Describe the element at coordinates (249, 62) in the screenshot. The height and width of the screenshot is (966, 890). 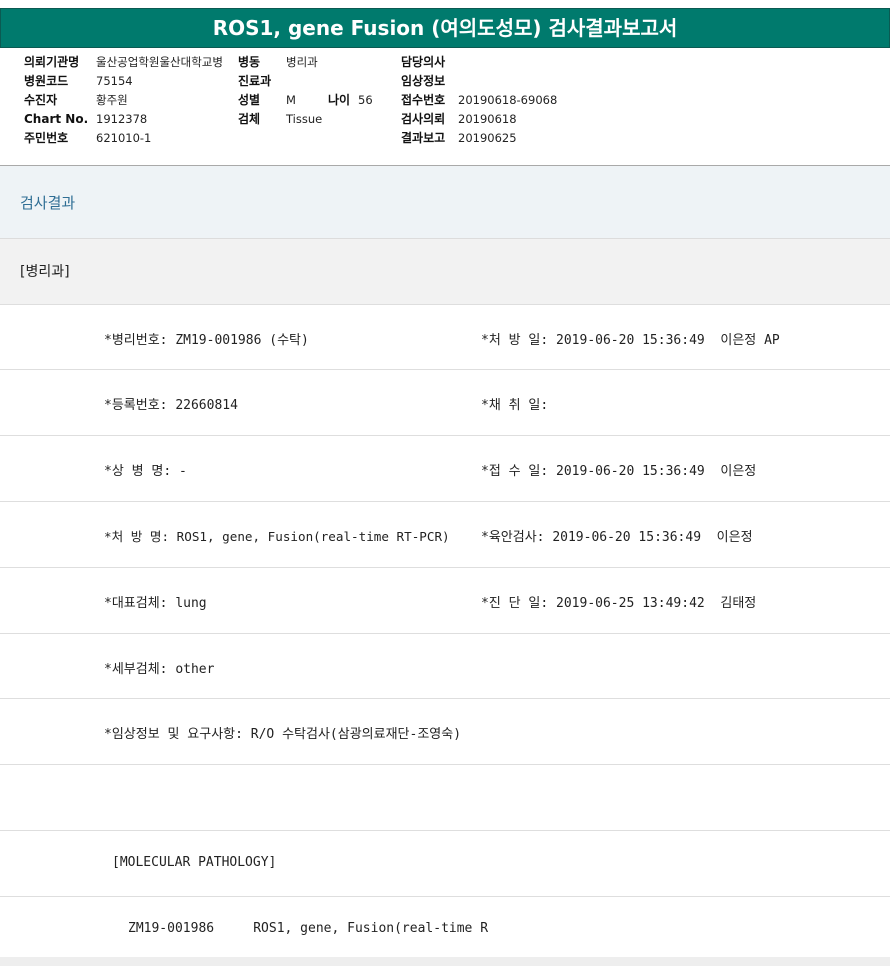
I see `ward-label: 병동` at that location.